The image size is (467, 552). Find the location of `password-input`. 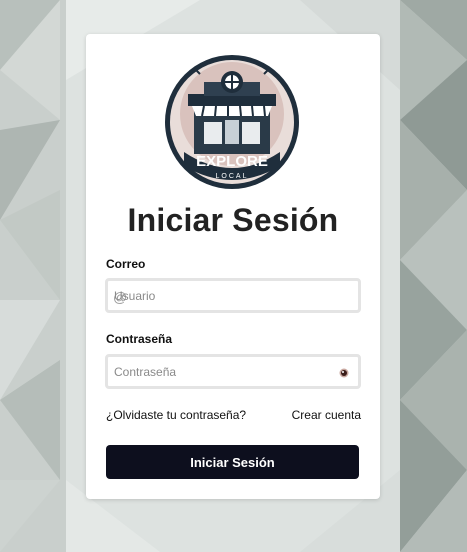

password-input is located at coordinates (224, 371).